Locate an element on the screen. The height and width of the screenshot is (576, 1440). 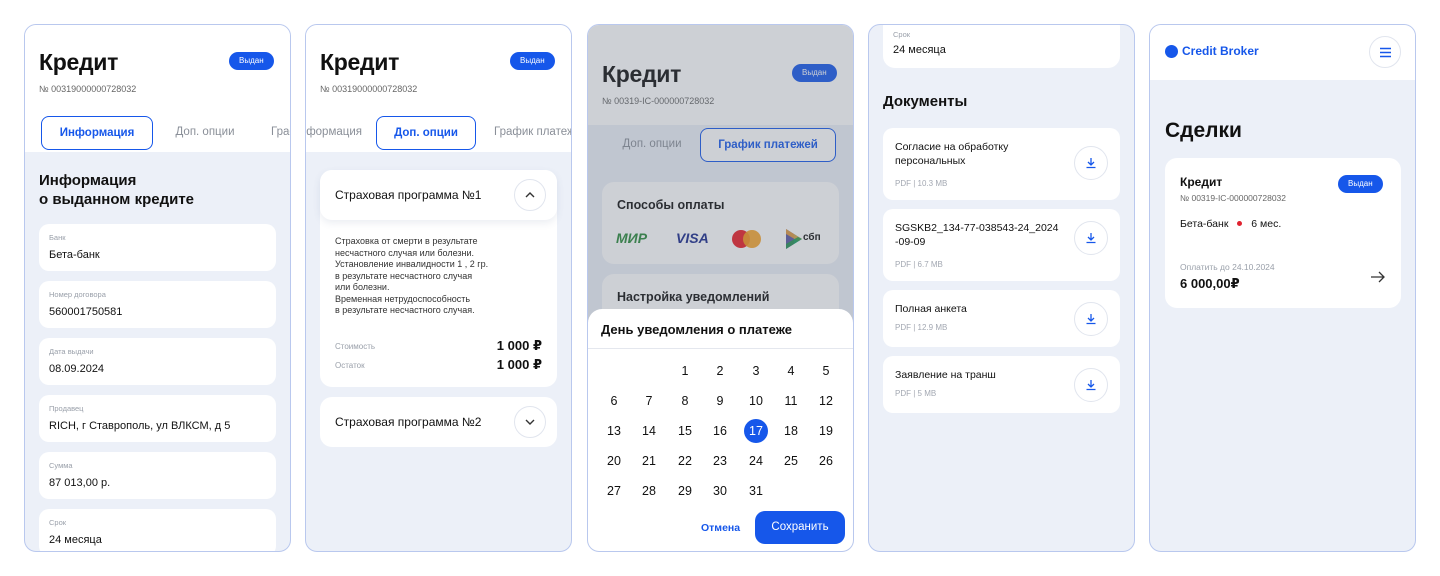
field-label: Сумма is located at coordinates (61, 465).